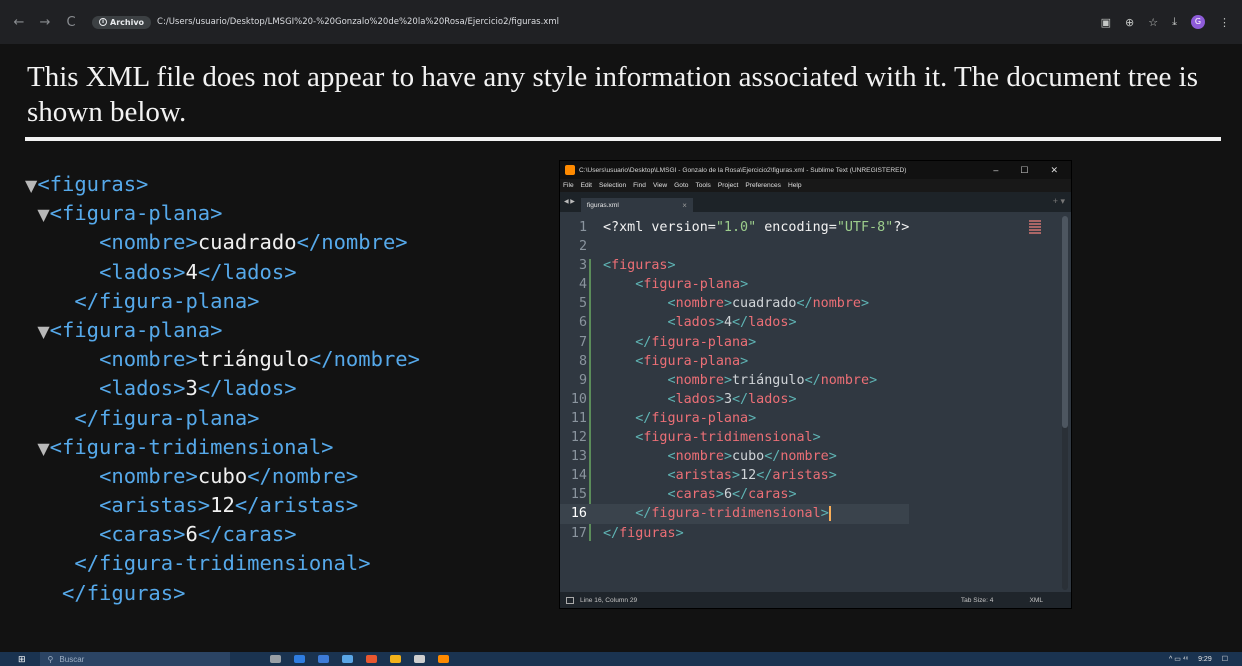 This screenshot has width=1242, height=666. What do you see at coordinates (22, 659) in the screenshot?
I see `windows-start-icon: ⊞` at bounding box center [22, 659].